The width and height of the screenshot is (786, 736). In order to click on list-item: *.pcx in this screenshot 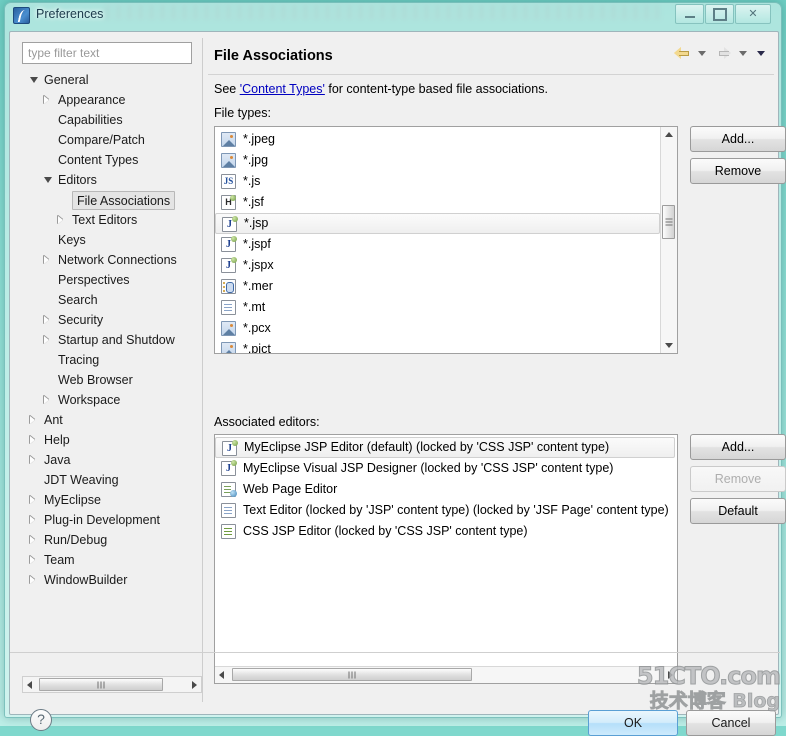, I will do `click(437, 328)`.